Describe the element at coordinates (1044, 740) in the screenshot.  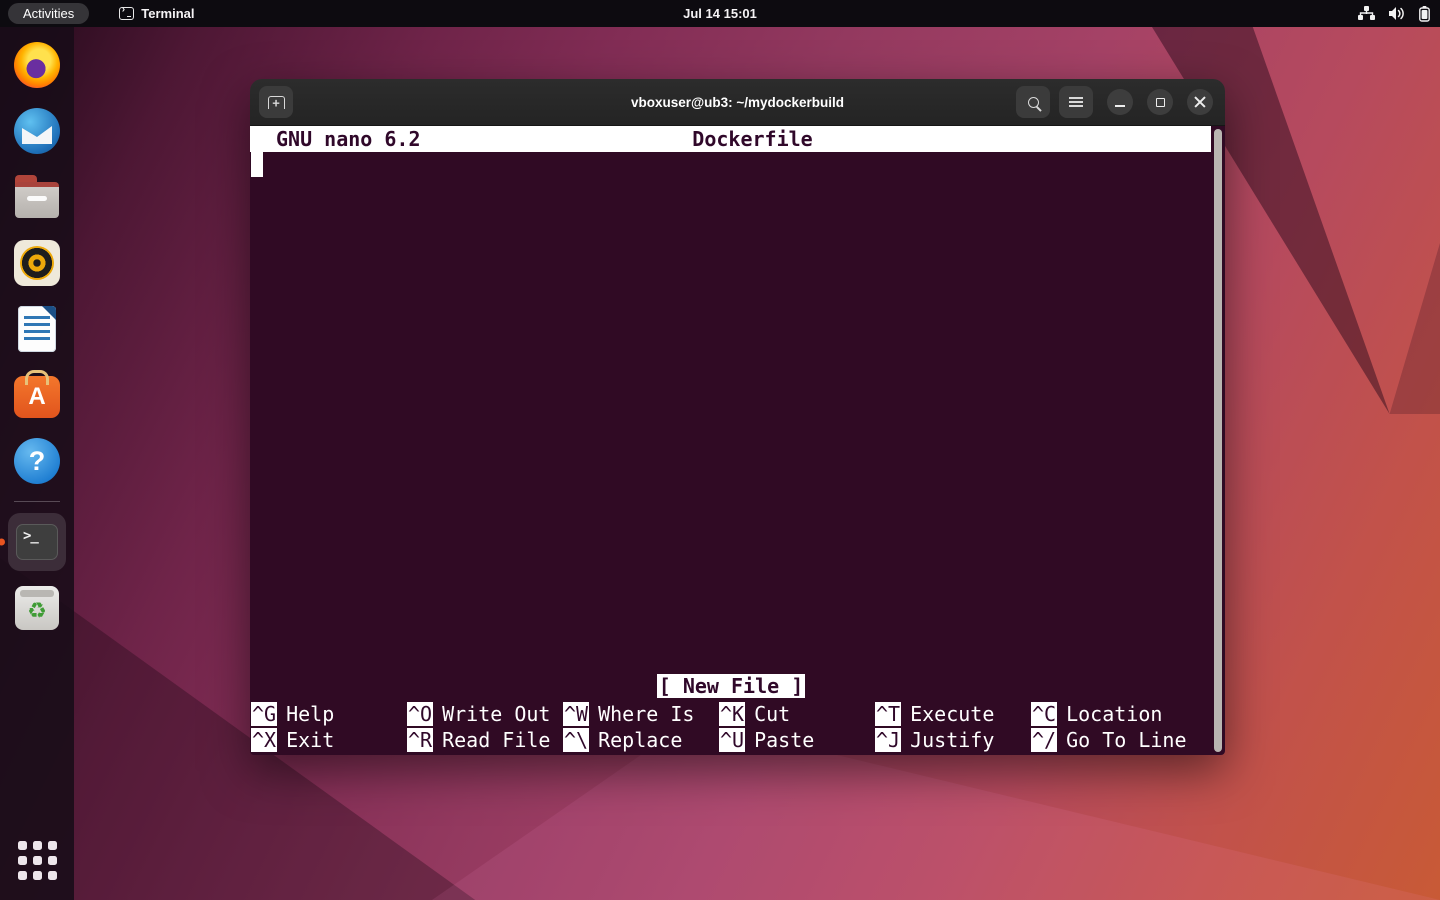
I see `shortcut-key: ^/` at that location.